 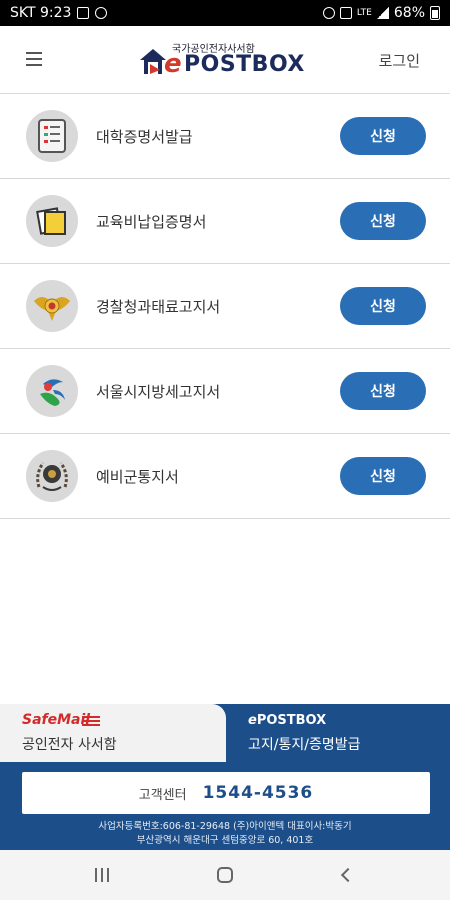 What do you see at coordinates (162, 795) in the screenshot?
I see `customer-center-label: 고객센터` at bounding box center [162, 795].